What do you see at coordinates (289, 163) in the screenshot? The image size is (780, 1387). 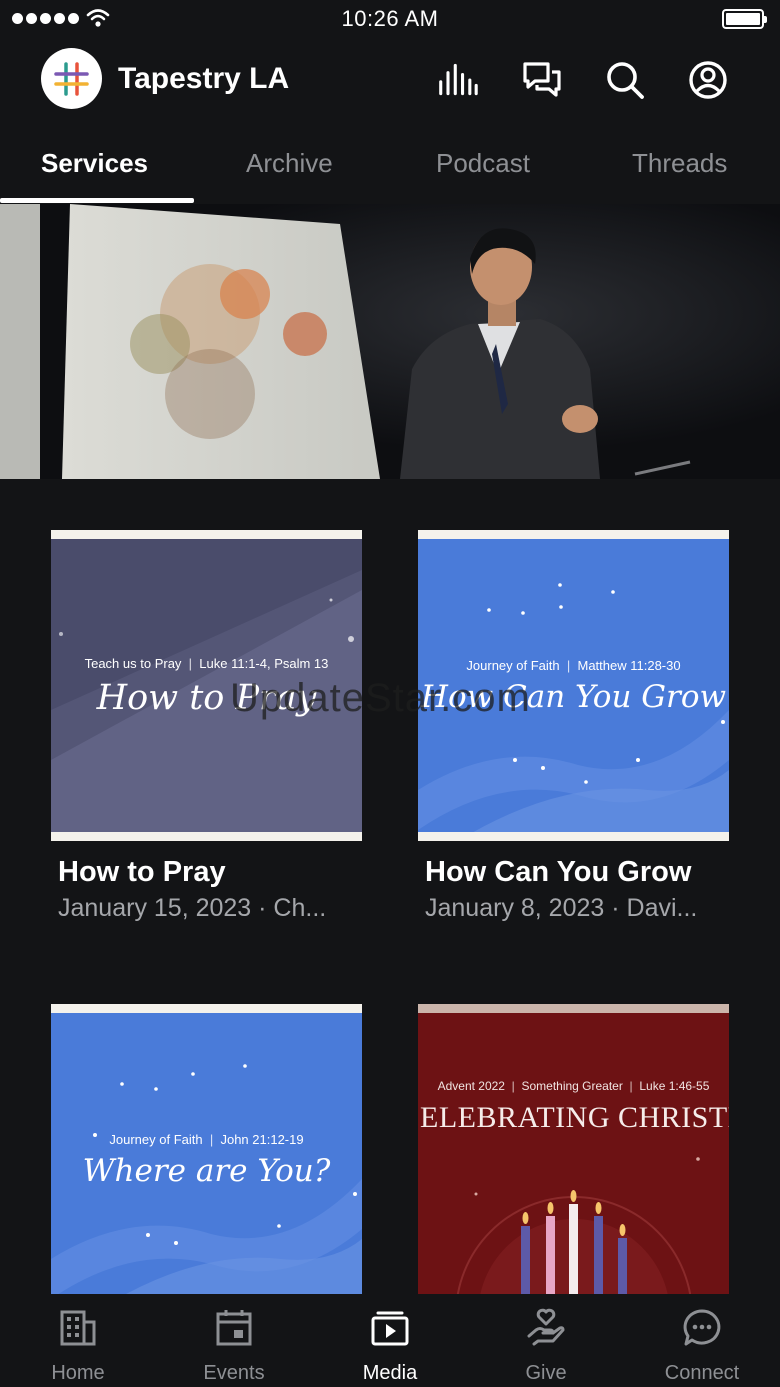 I see `tab-archive: Archive` at bounding box center [289, 163].